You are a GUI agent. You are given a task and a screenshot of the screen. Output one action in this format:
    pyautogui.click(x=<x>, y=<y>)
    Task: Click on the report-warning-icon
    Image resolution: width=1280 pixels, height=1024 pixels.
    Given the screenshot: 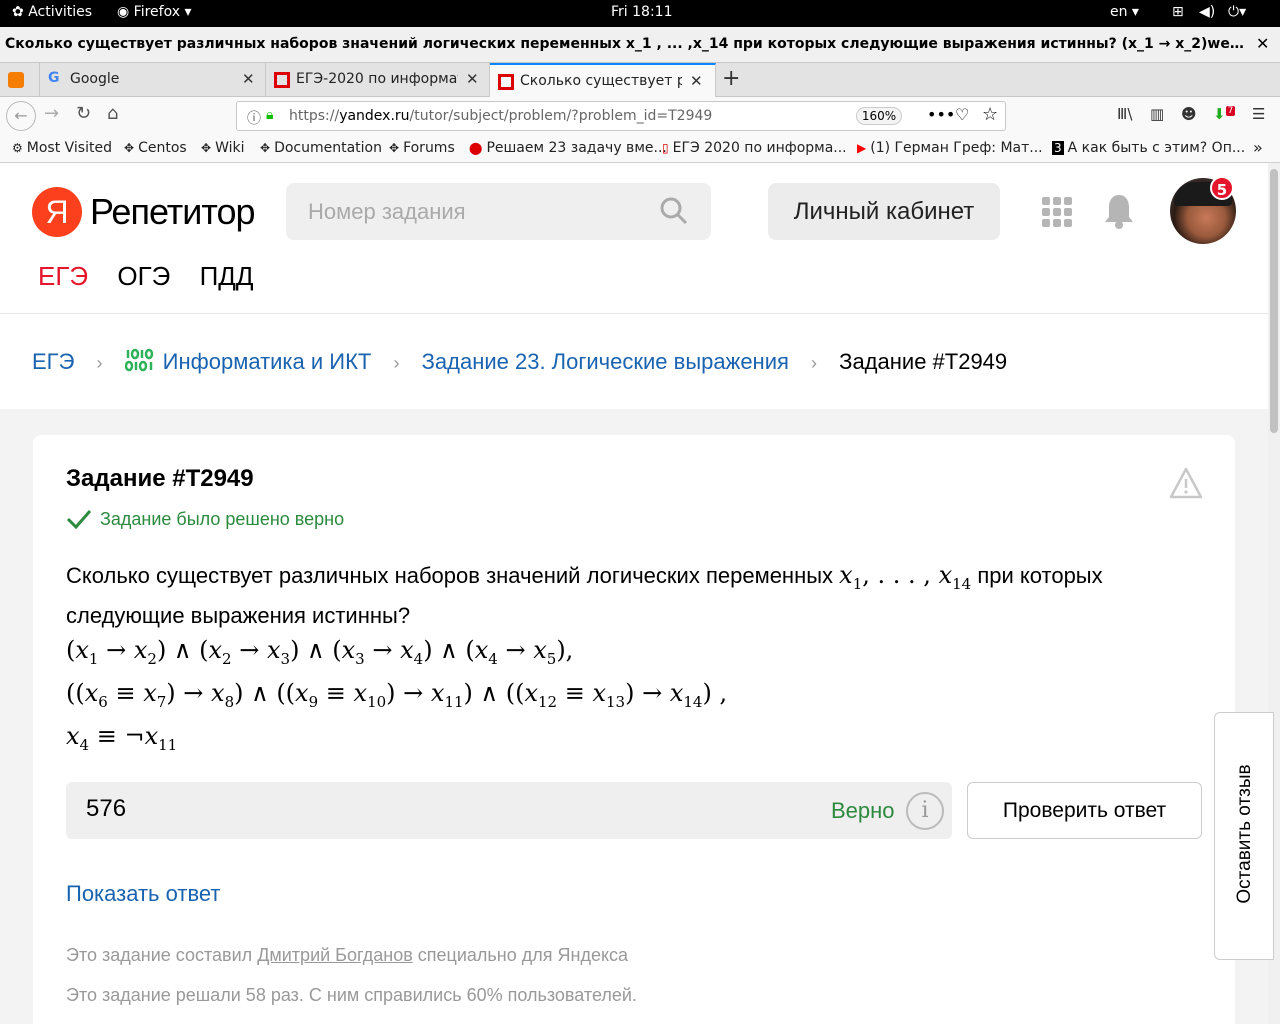 What is the action you would take?
    pyautogui.click(x=1186, y=483)
    